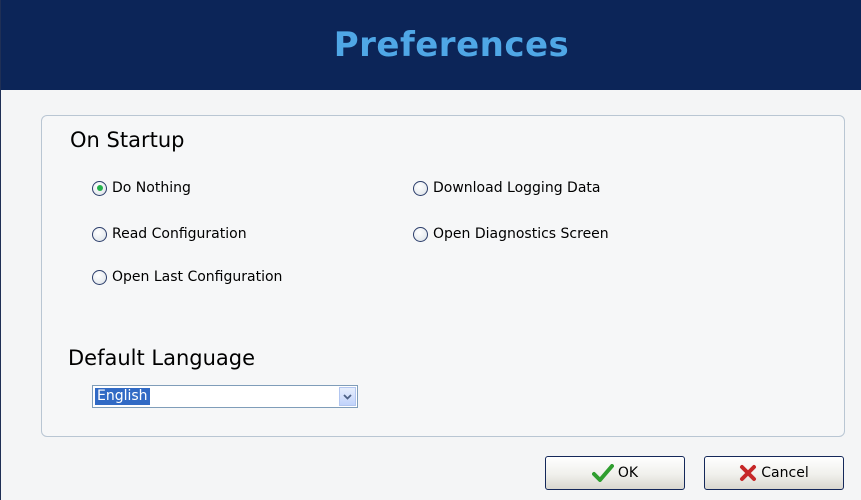  I want to click on radio-open-diagnostics-screen: Open Diagnostics Screen, so click(511, 234).